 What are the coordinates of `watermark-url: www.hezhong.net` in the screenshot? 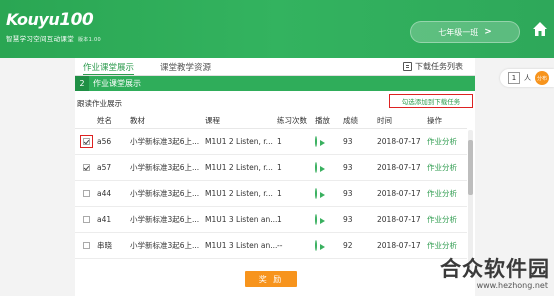 It's located at (512, 285).